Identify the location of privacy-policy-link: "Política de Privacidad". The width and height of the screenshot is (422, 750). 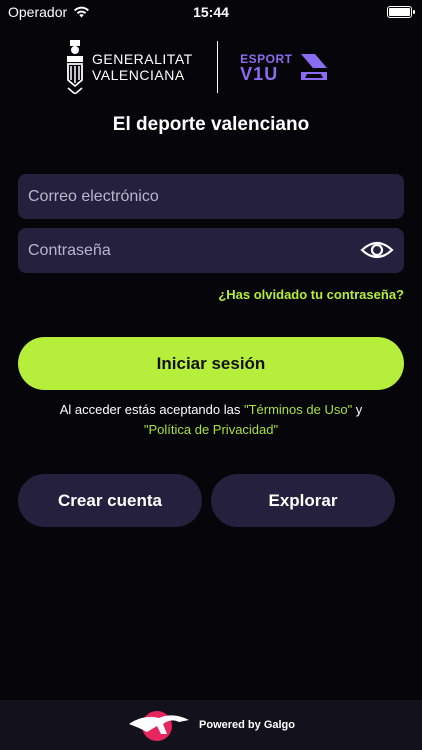
(211, 429).